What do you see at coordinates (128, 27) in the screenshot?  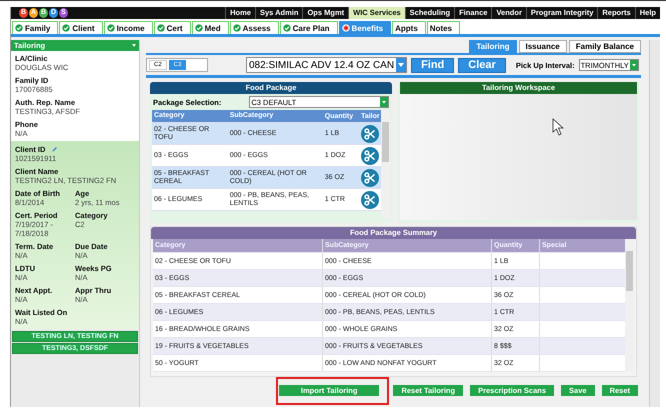 I see `tab: Income` at bounding box center [128, 27].